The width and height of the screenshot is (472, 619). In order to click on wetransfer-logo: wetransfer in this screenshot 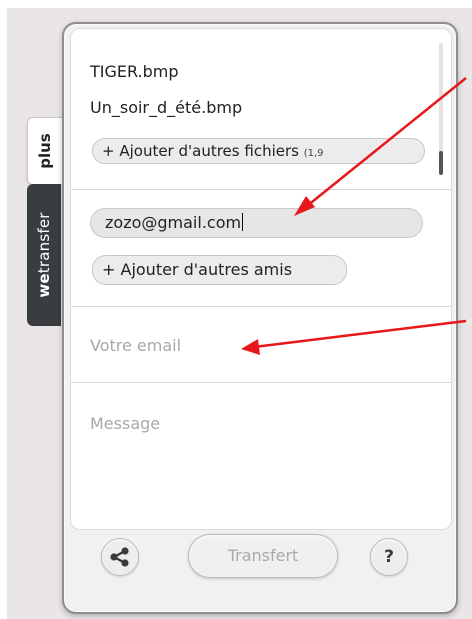, I will do `click(44, 254)`.